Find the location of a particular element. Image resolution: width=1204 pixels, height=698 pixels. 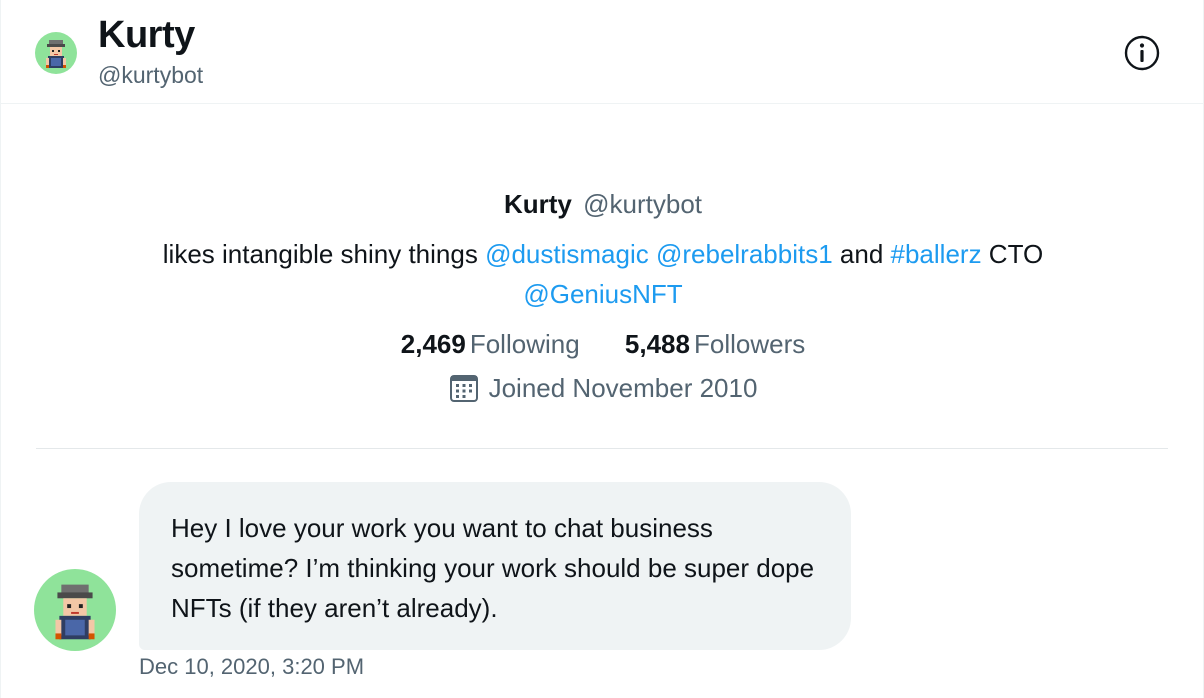

followers-count: 5,488 is located at coordinates (657, 344).